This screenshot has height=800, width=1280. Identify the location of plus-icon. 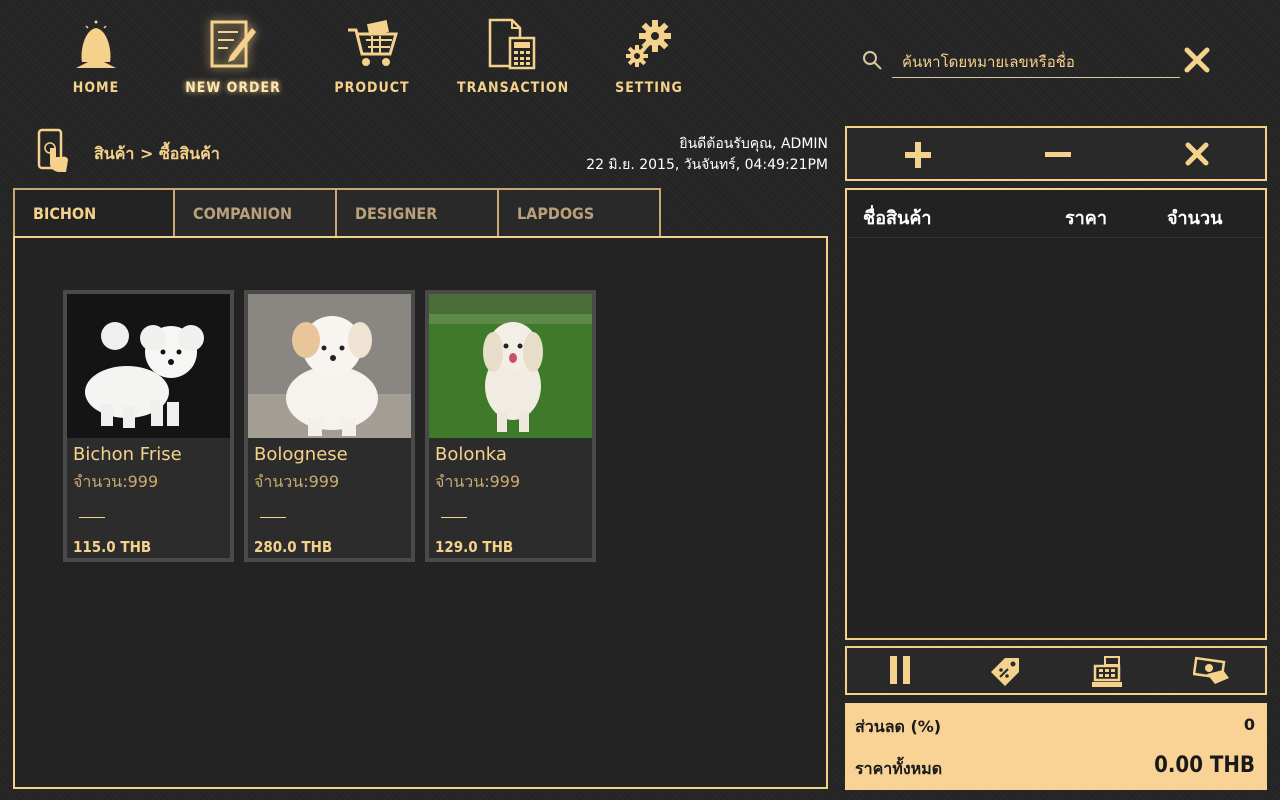
(918, 155).